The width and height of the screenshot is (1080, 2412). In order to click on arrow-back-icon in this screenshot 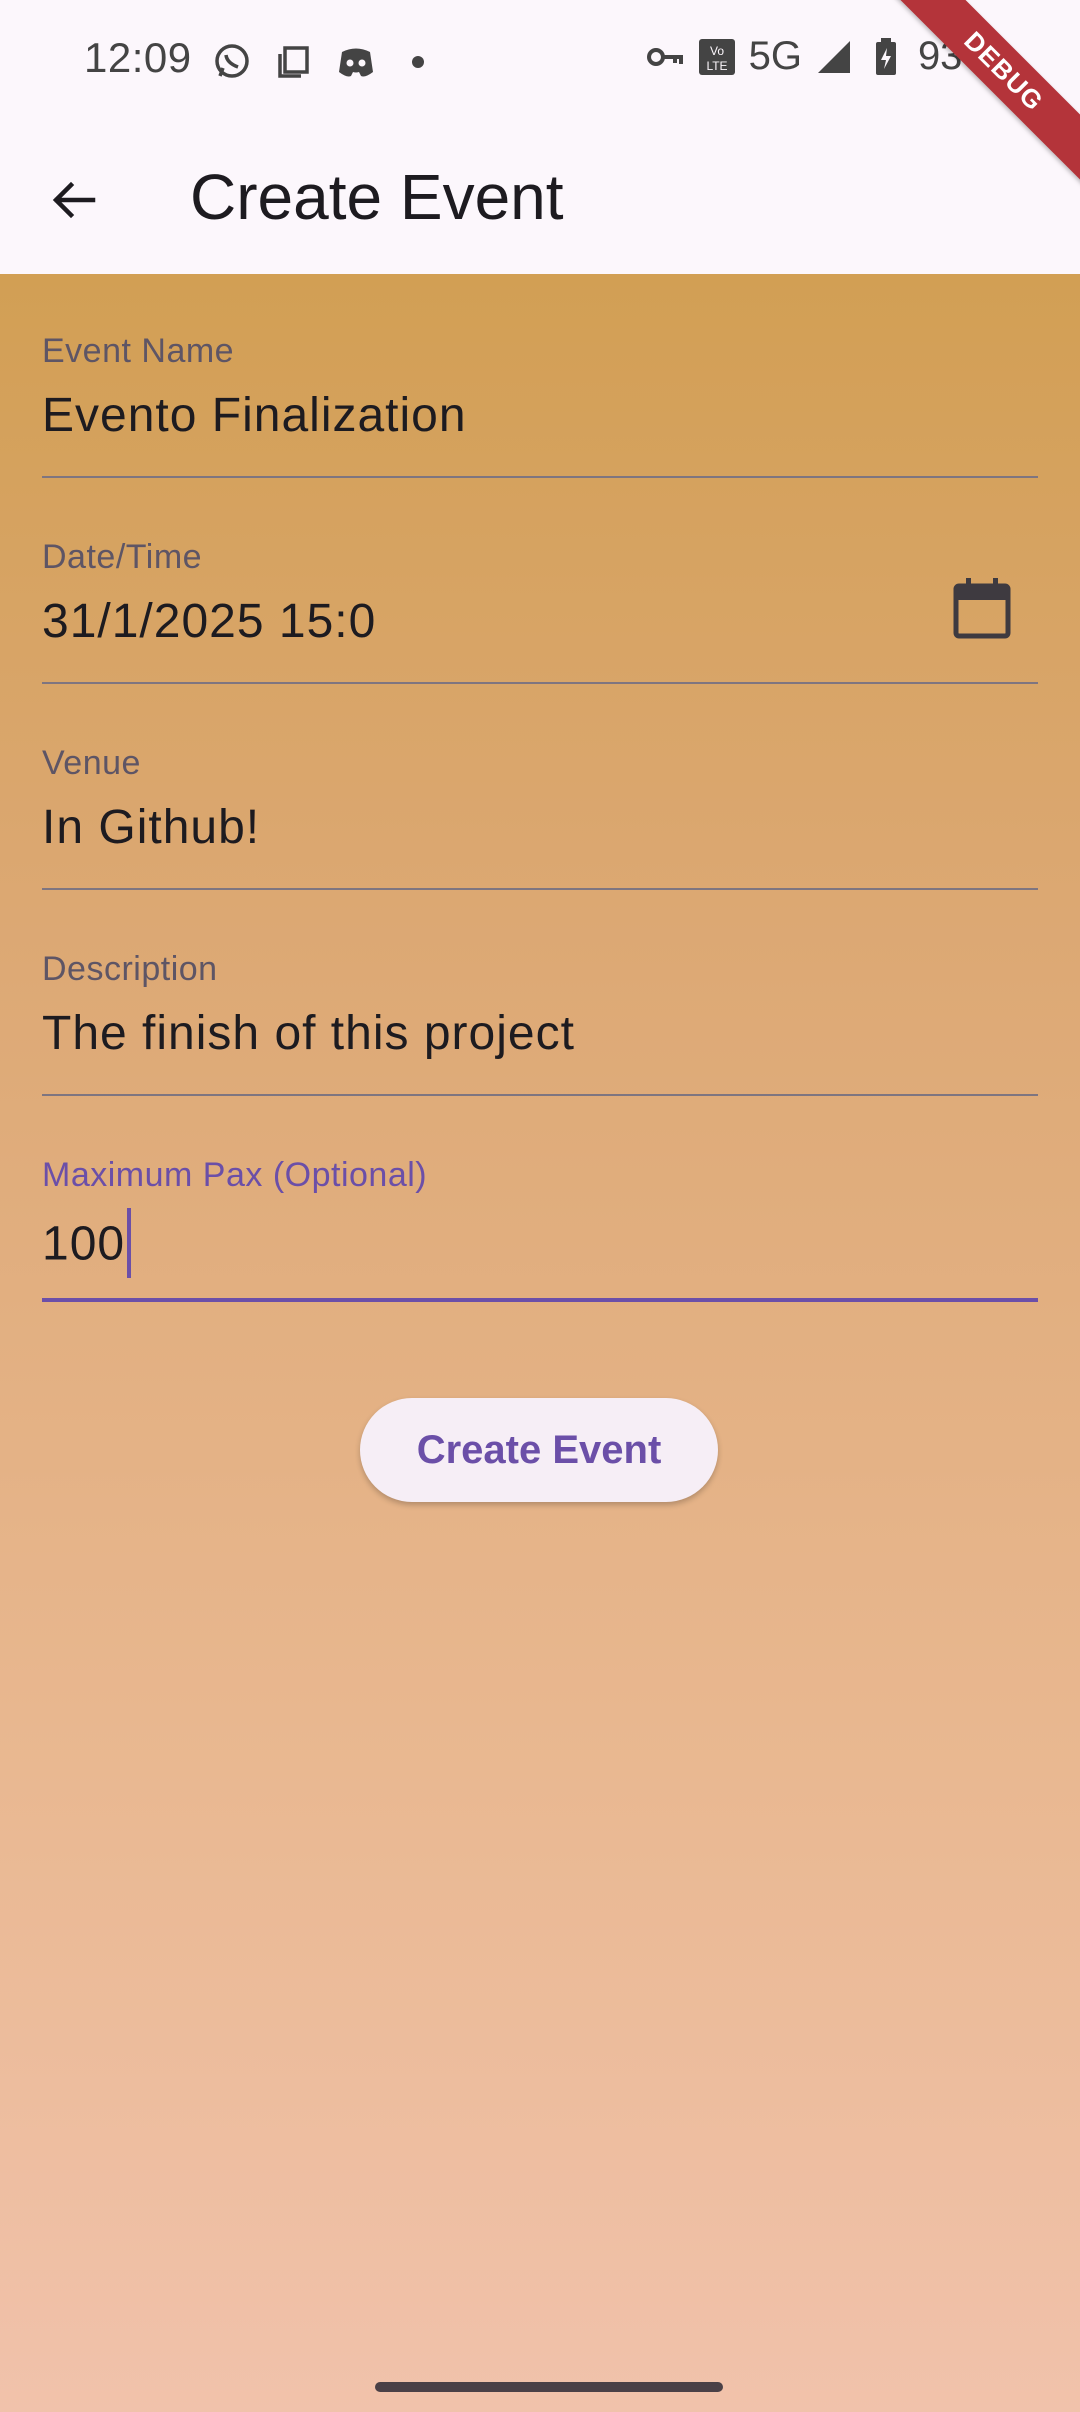, I will do `click(74, 200)`.